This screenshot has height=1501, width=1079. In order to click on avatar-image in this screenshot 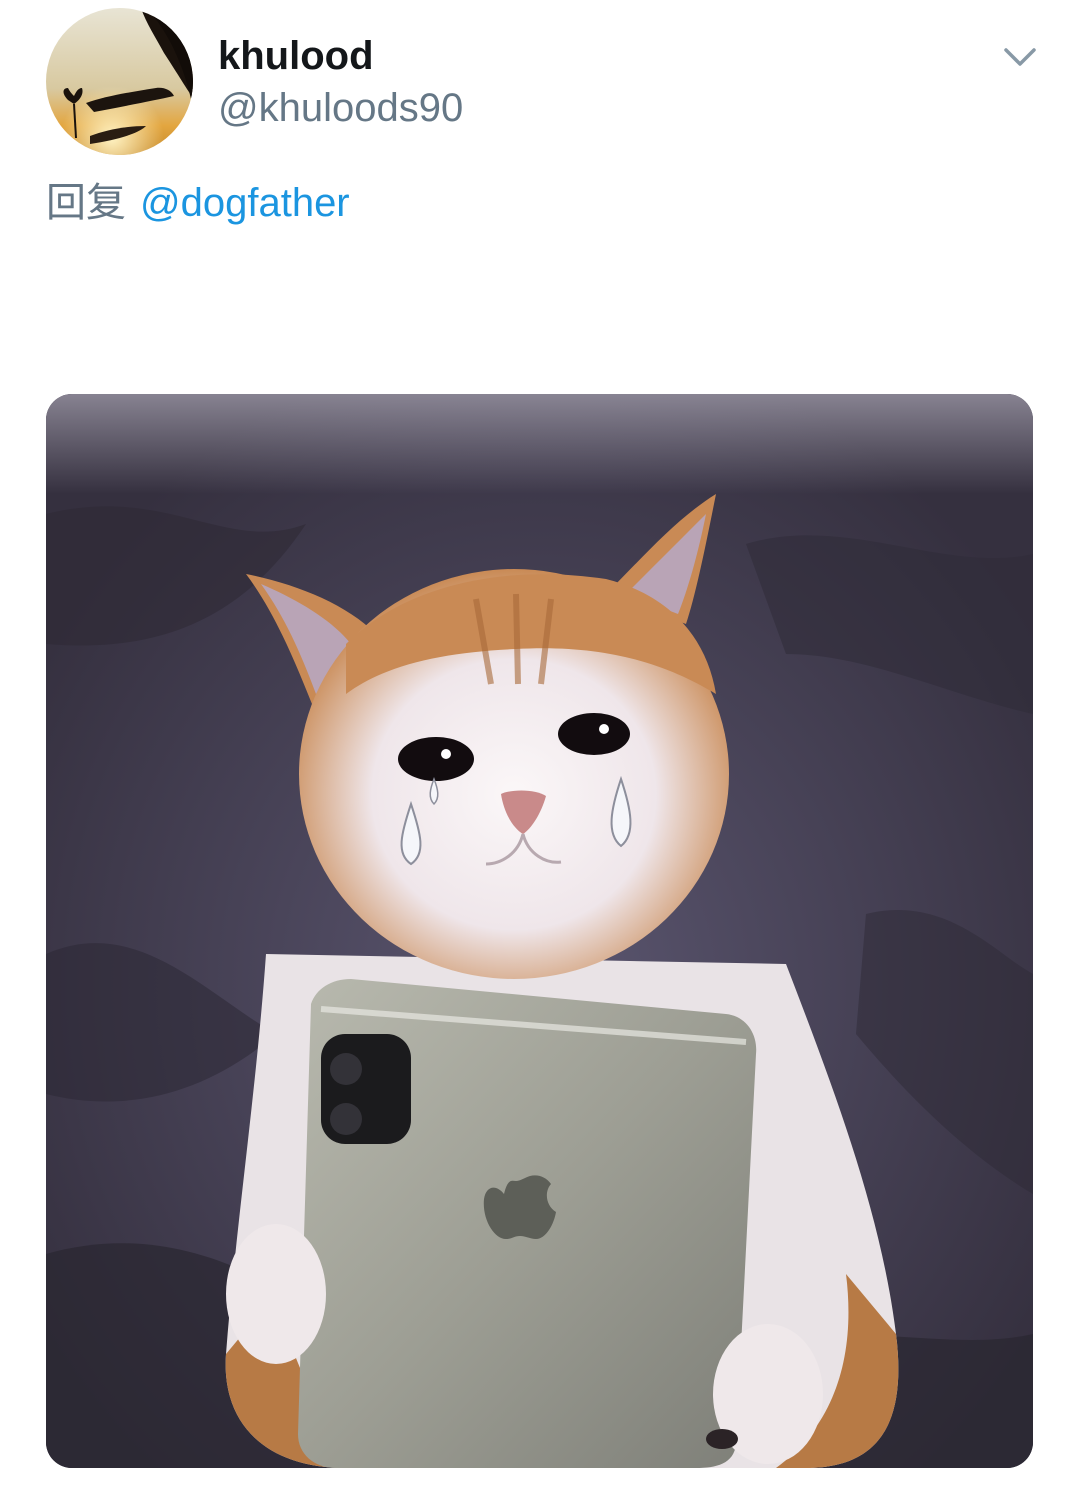, I will do `click(119, 81)`.